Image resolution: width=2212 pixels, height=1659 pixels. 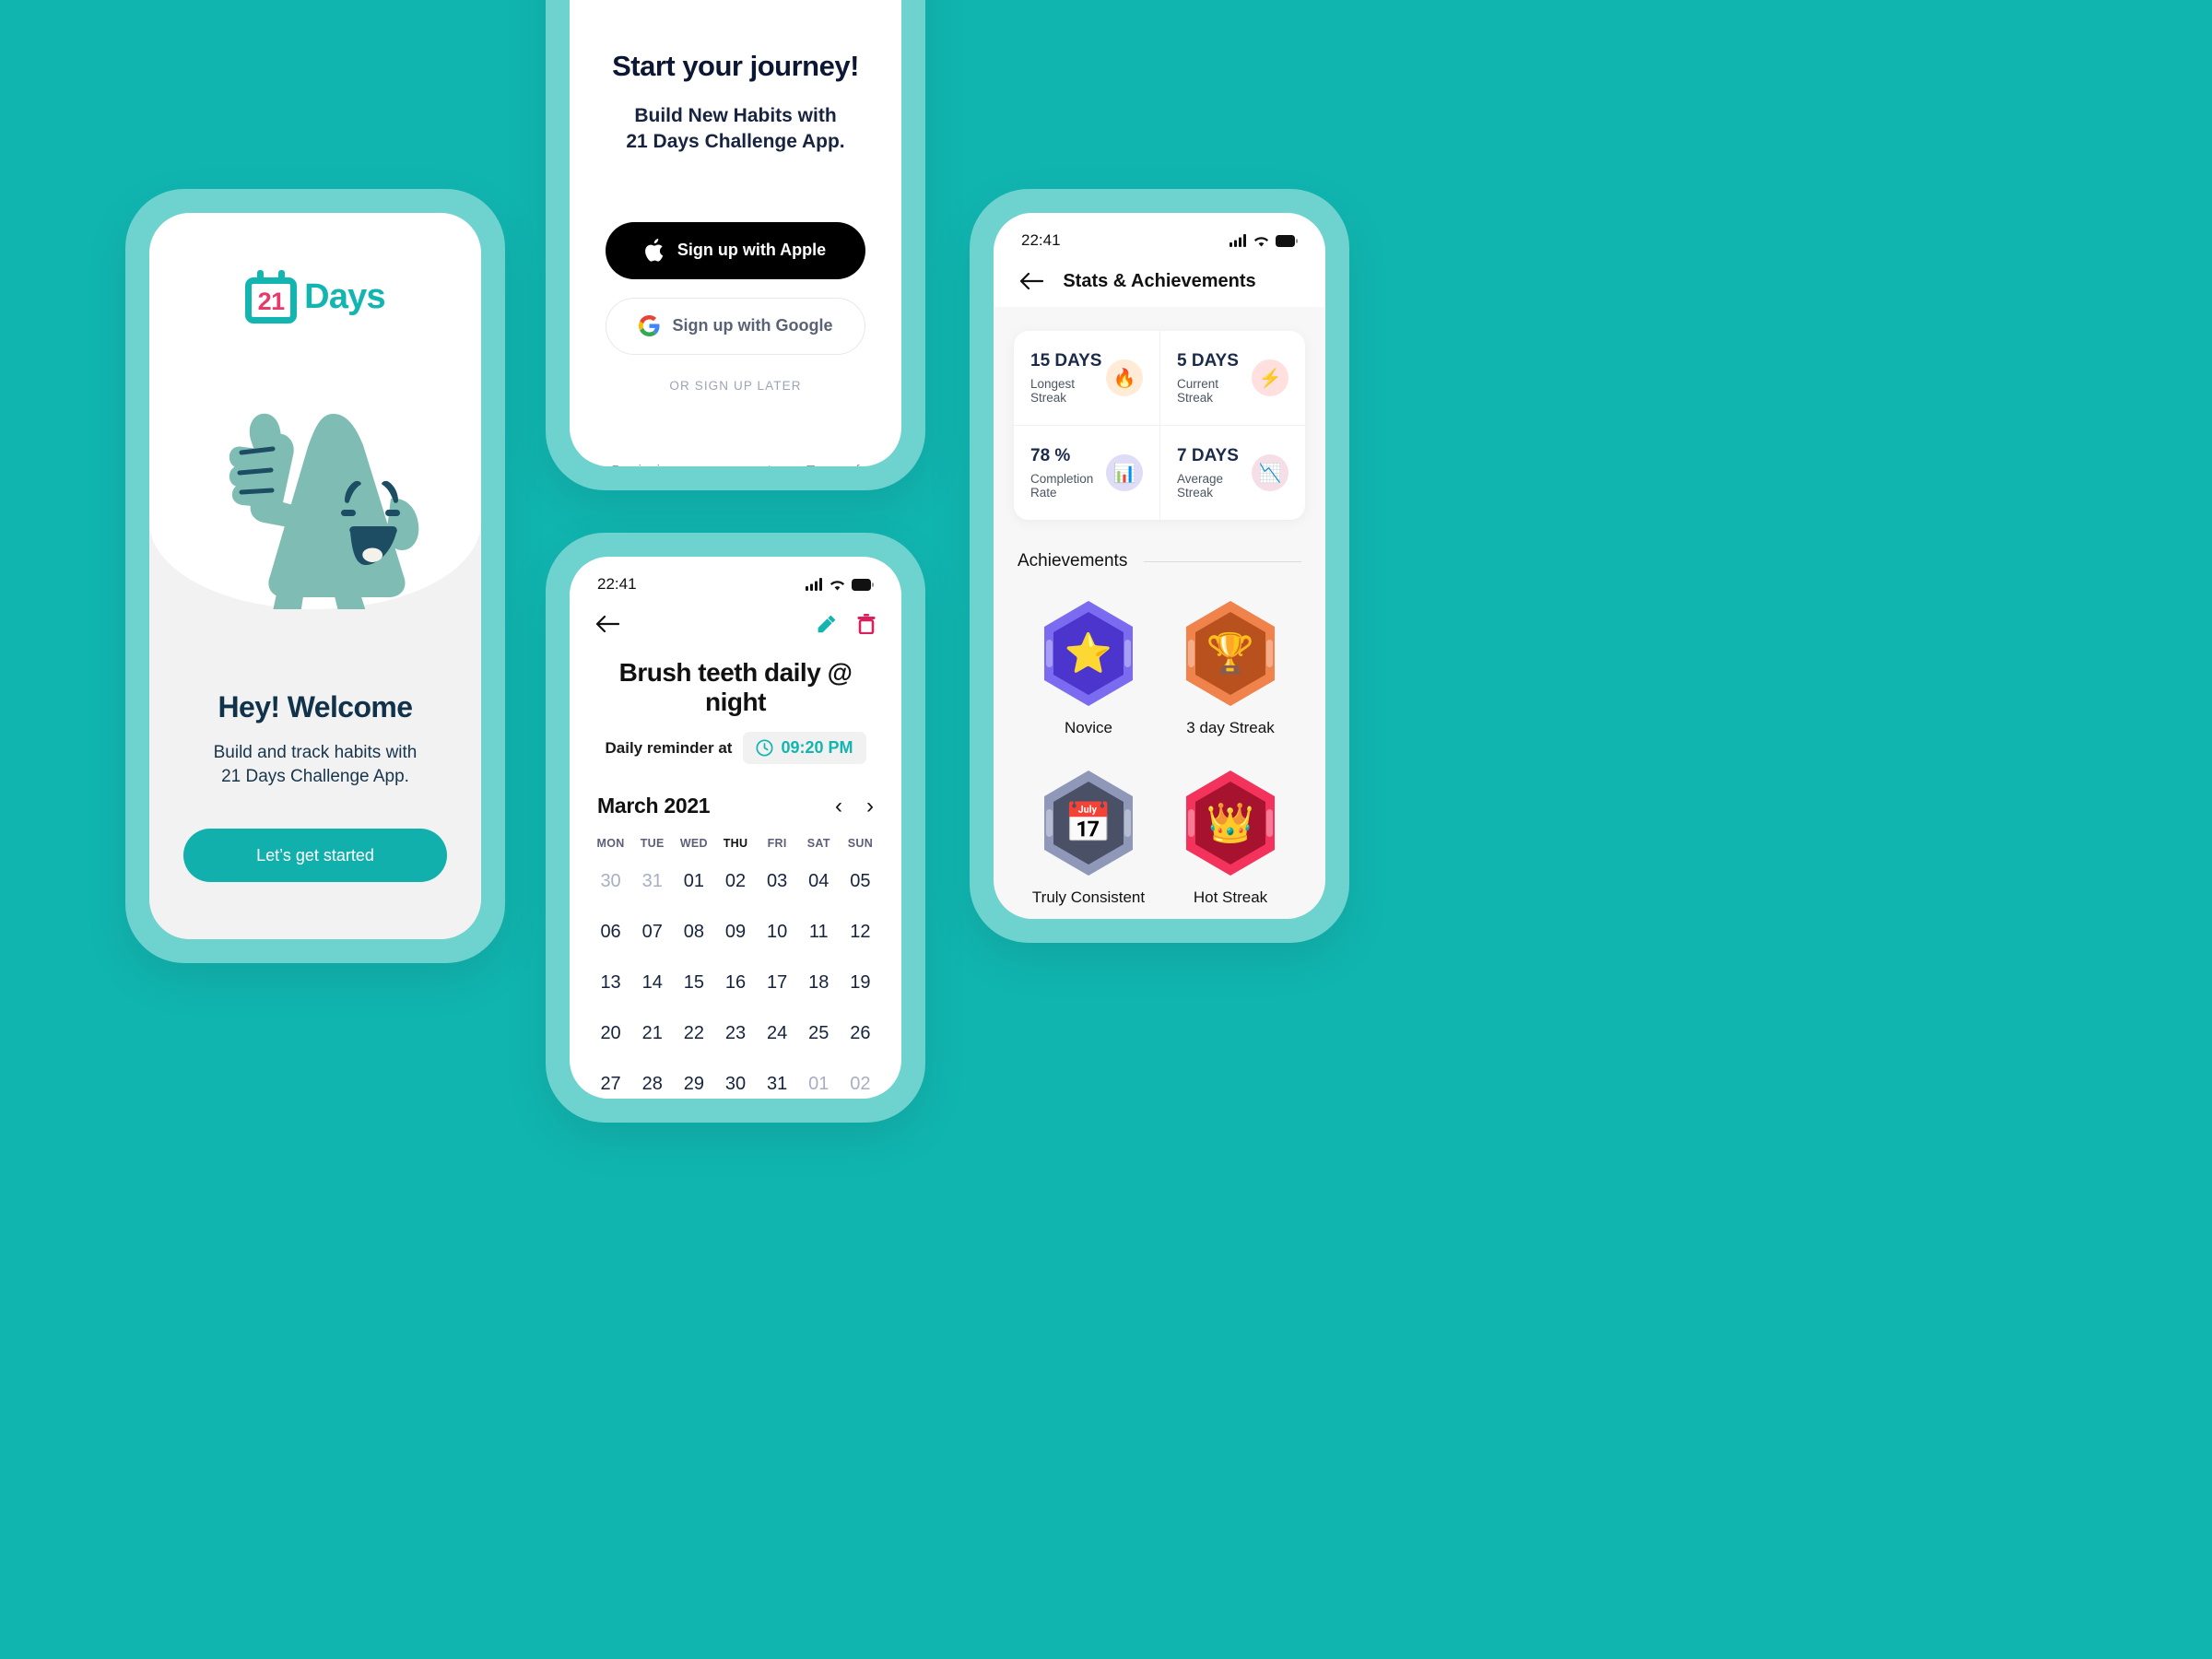 What do you see at coordinates (838, 806) in the screenshot?
I see `calendar-prev-button: ‹` at bounding box center [838, 806].